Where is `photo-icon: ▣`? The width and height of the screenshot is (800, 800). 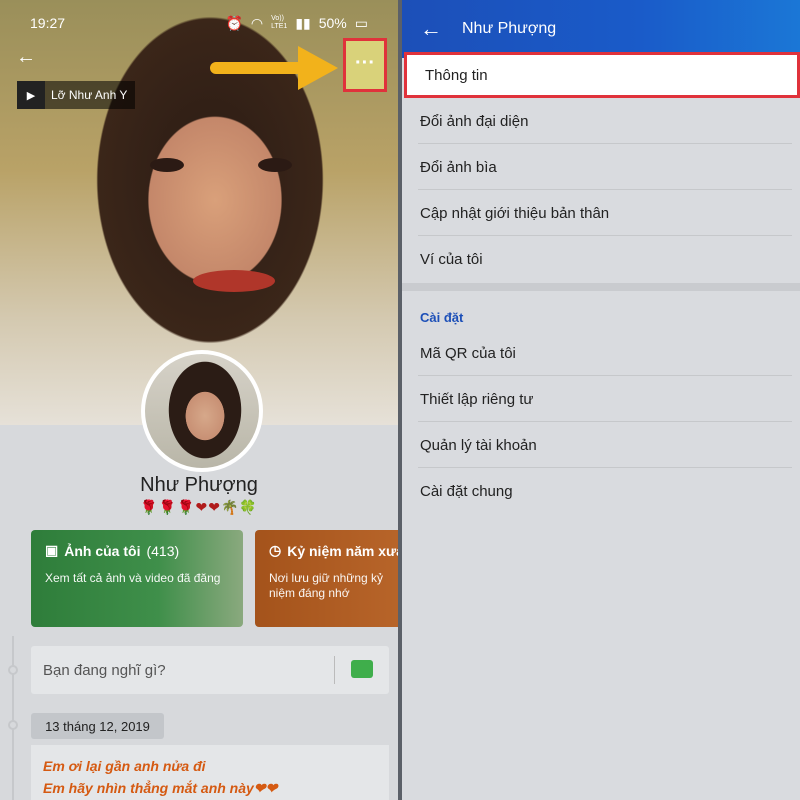
photo-icon: ▣ is located at coordinates (52, 550).